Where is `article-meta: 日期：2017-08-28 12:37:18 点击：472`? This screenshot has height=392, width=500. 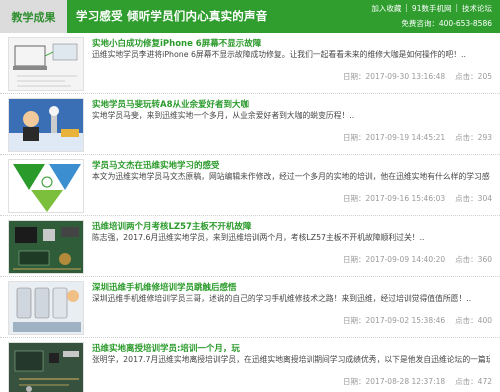
article-meta: 日期：2017-08-28 12:37:18 点击：472 is located at coordinates (417, 381).